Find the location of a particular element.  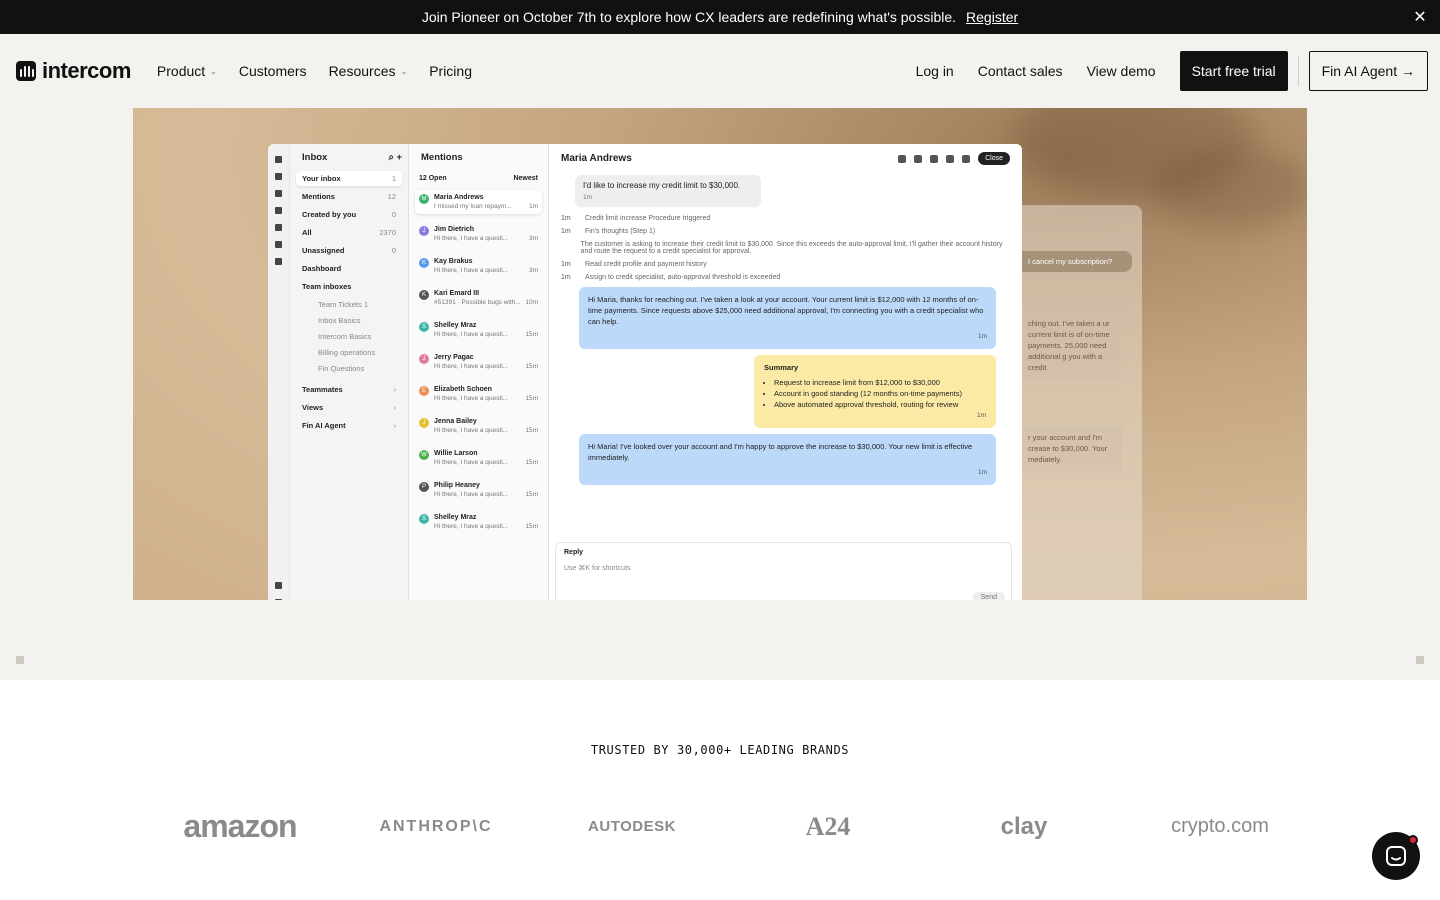

team-inbox-item: Intercom Basics is located at coordinates (349, 336).